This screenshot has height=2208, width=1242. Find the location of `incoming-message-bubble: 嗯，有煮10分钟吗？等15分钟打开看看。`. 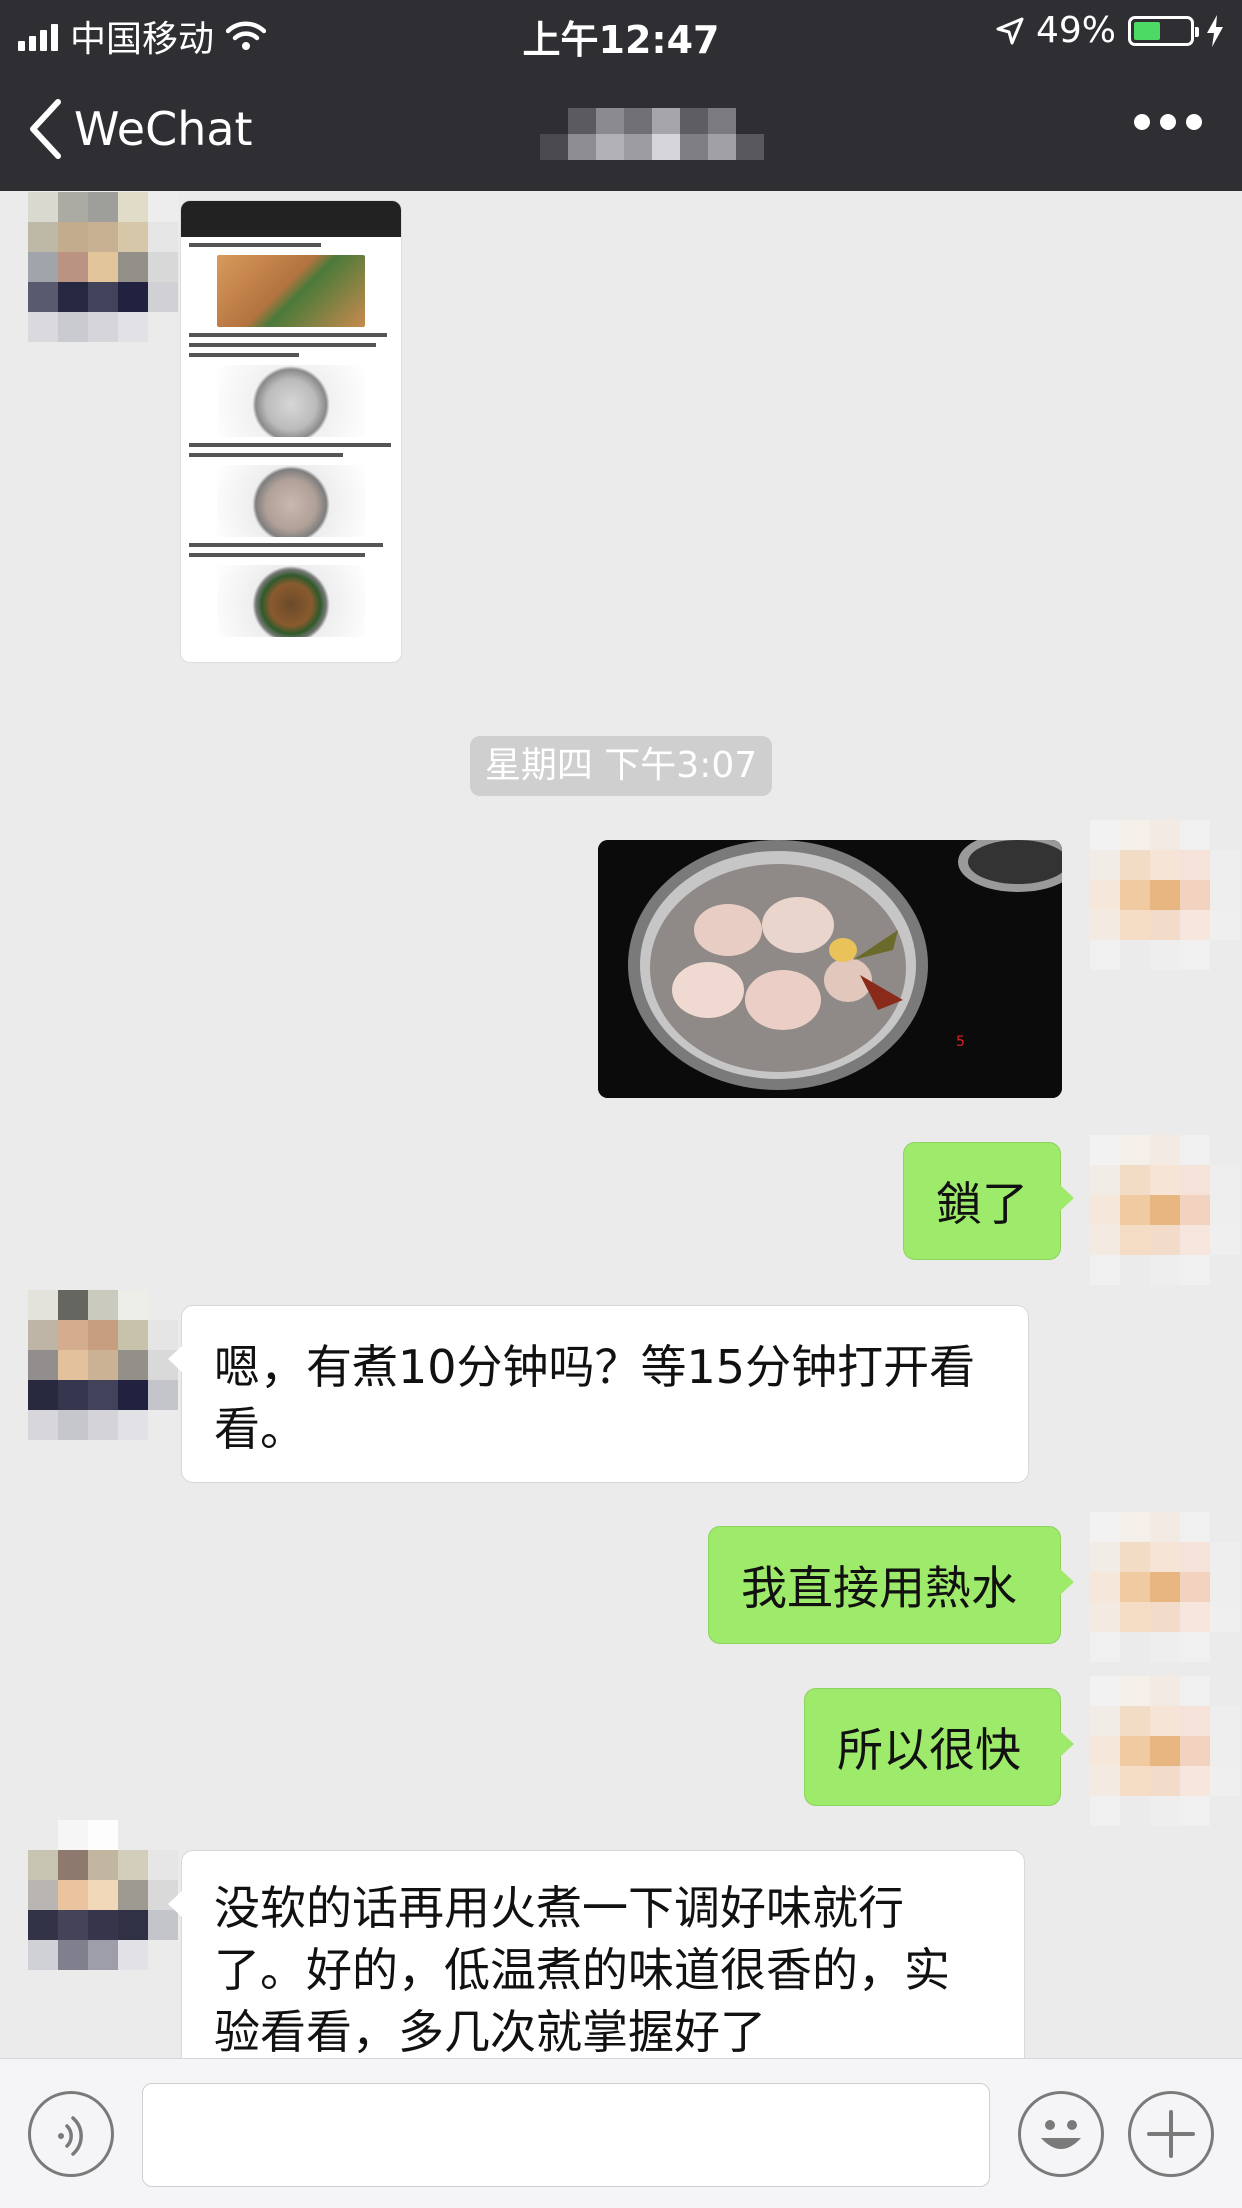

incoming-message-bubble: 嗯，有煮10分钟吗？等15分钟打开看看。 is located at coordinates (598, 1394).